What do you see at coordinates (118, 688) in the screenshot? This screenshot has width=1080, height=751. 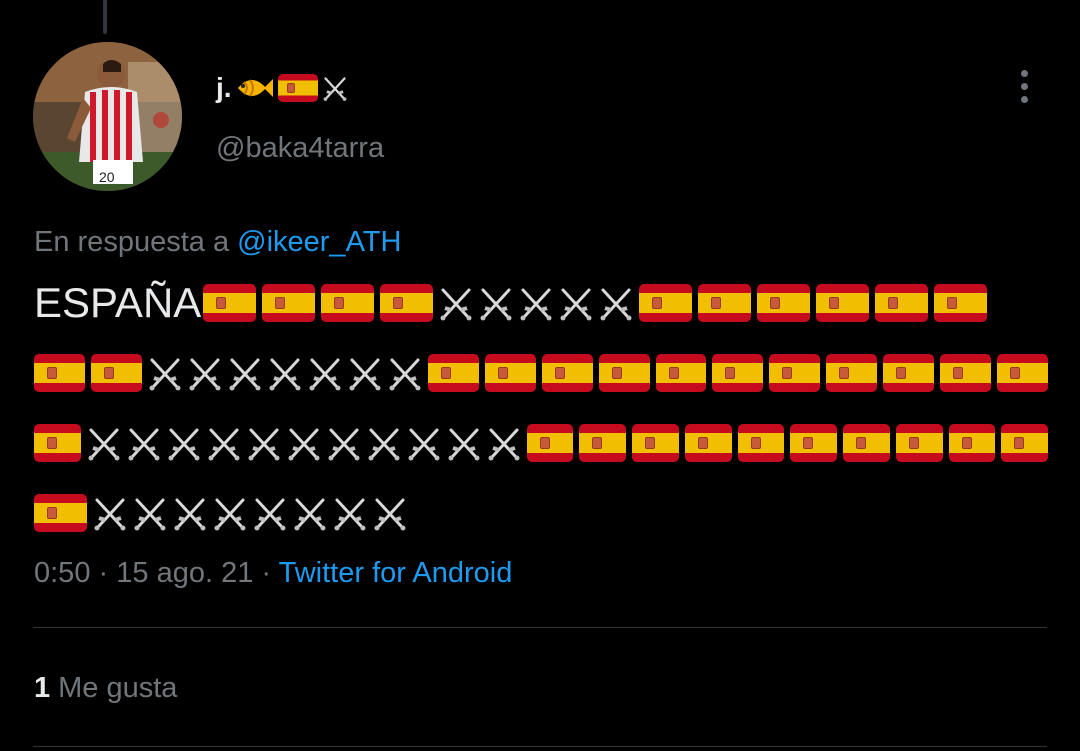 I see `likes-label: Me gusta` at bounding box center [118, 688].